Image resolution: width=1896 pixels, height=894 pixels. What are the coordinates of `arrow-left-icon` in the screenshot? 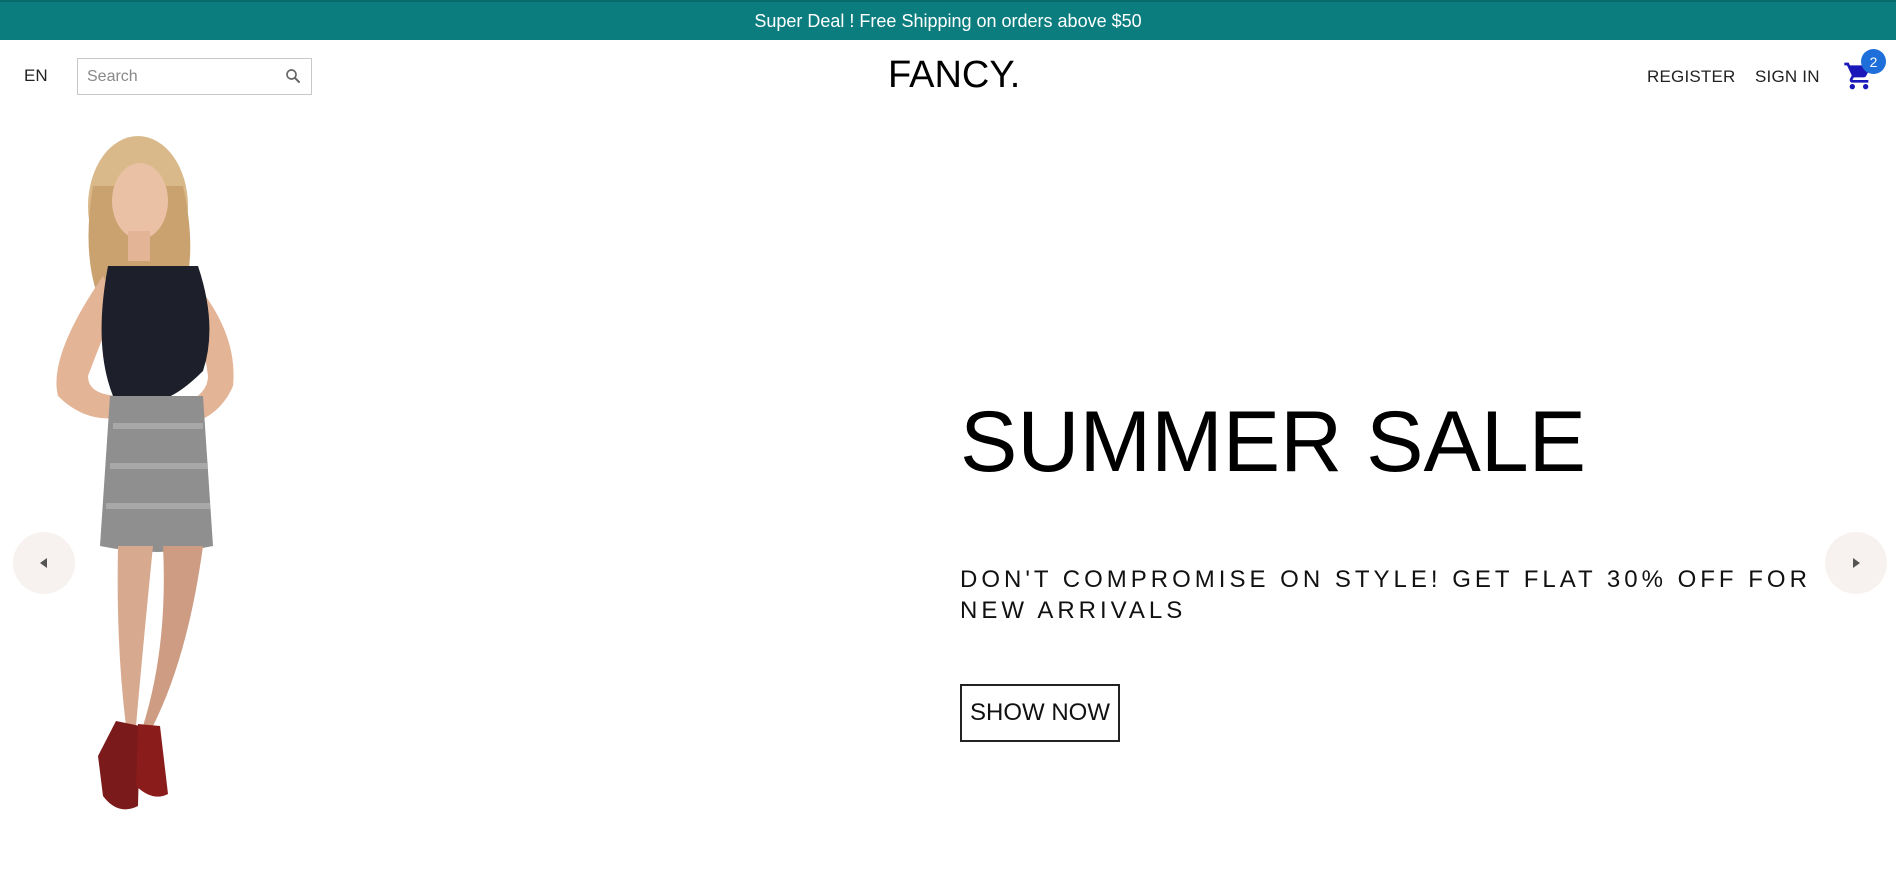 It's located at (43, 563).